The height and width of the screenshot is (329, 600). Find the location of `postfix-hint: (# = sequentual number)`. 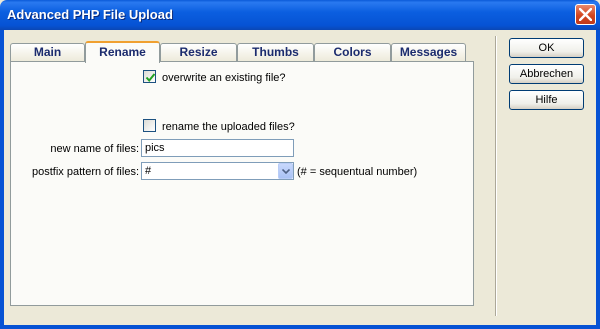

postfix-hint: (# = sequentual number) is located at coordinates (357, 172).